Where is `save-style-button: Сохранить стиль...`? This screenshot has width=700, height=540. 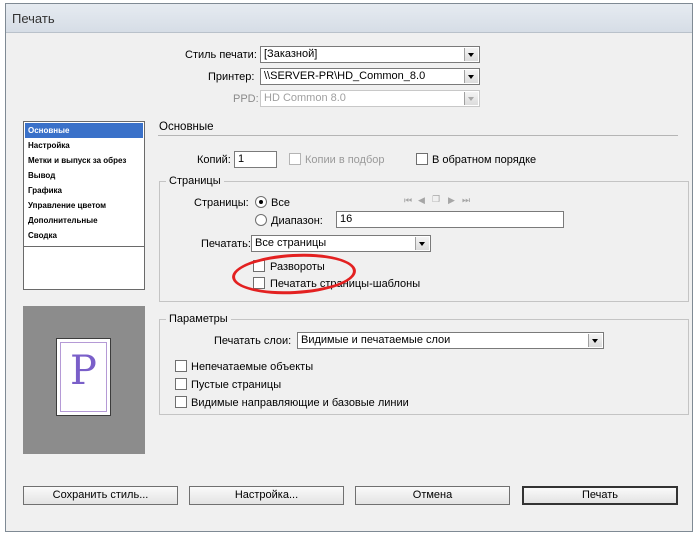 save-style-button: Сохранить стиль... is located at coordinates (100, 495).